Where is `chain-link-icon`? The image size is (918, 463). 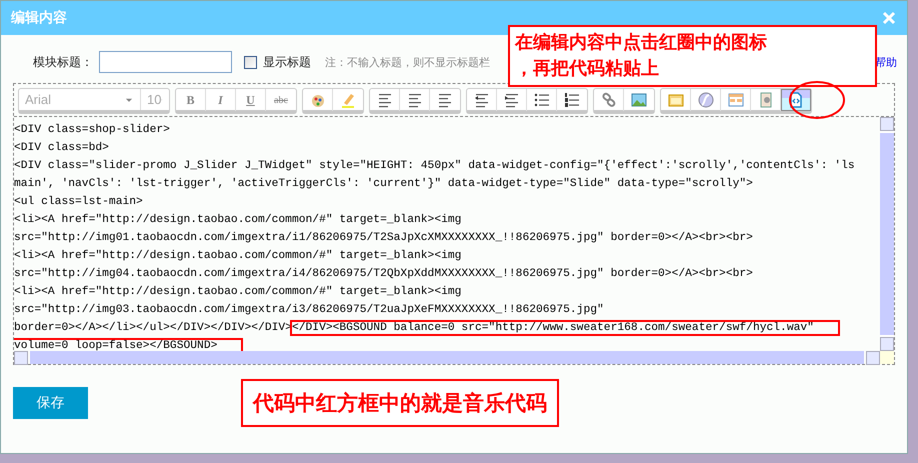 chain-link-icon is located at coordinates (608, 100).